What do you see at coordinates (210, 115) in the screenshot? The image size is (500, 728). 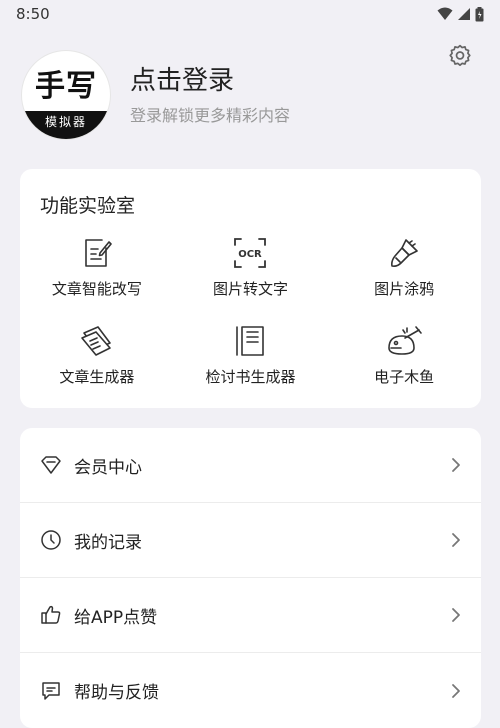 I see `login-subtitle: 登录解锁更多精彩内容` at bounding box center [210, 115].